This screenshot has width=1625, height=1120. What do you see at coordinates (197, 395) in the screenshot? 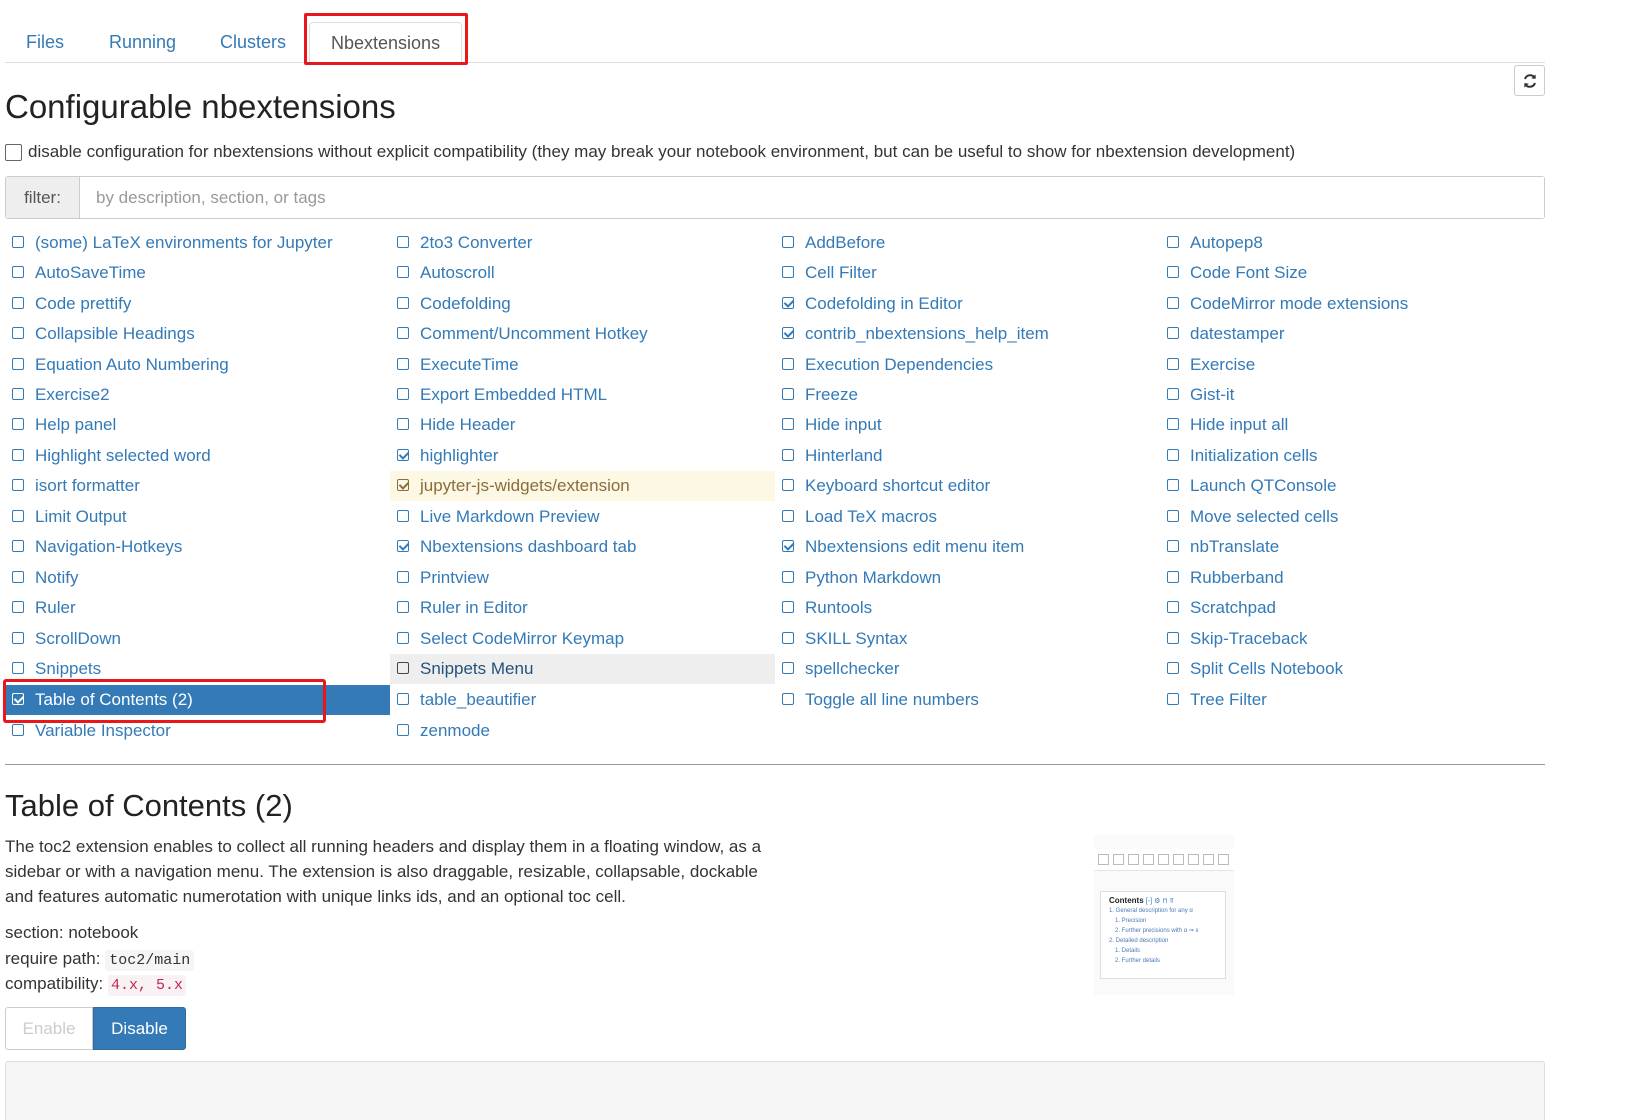
I see `extension-item: Exercise2` at bounding box center [197, 395].